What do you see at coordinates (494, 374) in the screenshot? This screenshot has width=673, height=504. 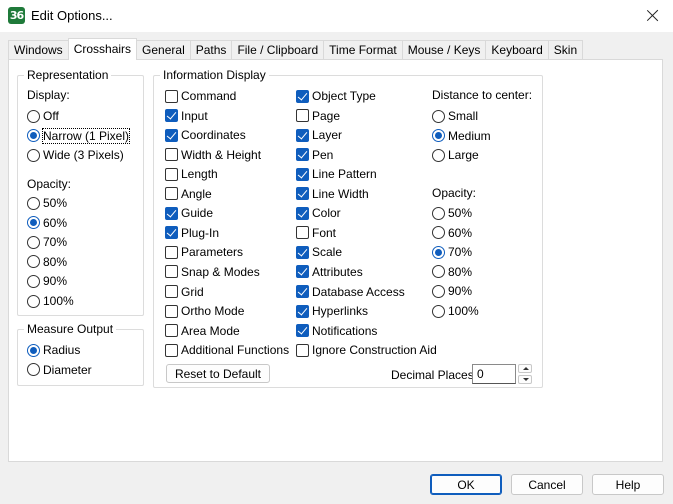 I see `decimal-places-input` at bounding box center [494, 374].